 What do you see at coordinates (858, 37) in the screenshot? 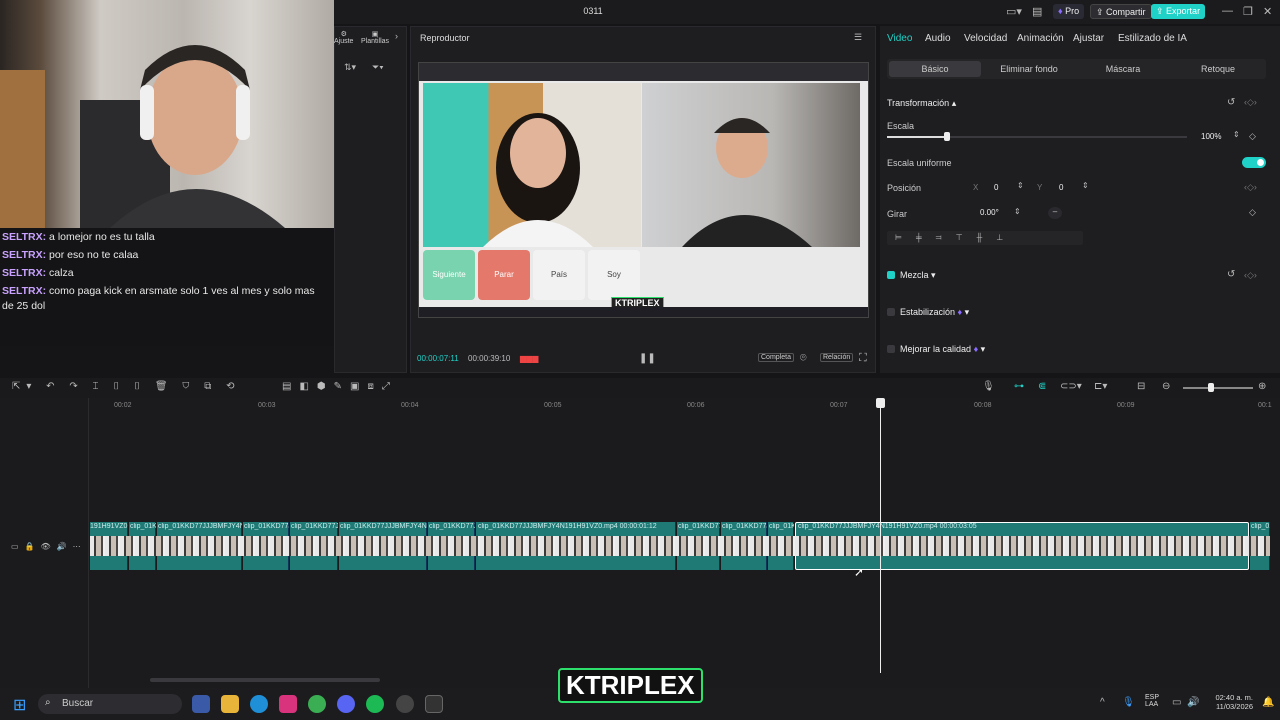
I see `menu-icon: ☰` at bounding box center [858, 37].